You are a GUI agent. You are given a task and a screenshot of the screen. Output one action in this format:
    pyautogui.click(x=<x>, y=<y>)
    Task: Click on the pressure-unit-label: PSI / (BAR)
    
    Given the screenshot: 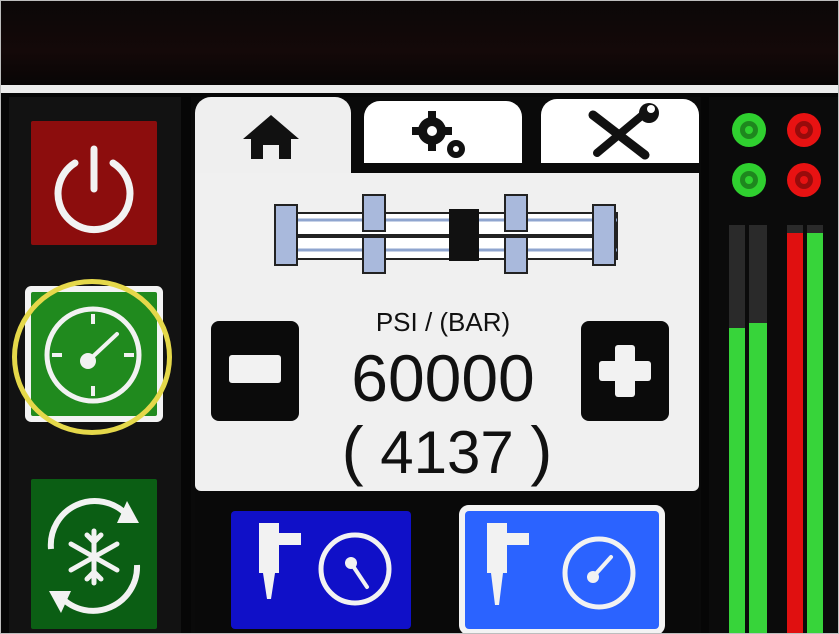 What is the action you would take?
    pyautogui.click(x=443, y=322)
    